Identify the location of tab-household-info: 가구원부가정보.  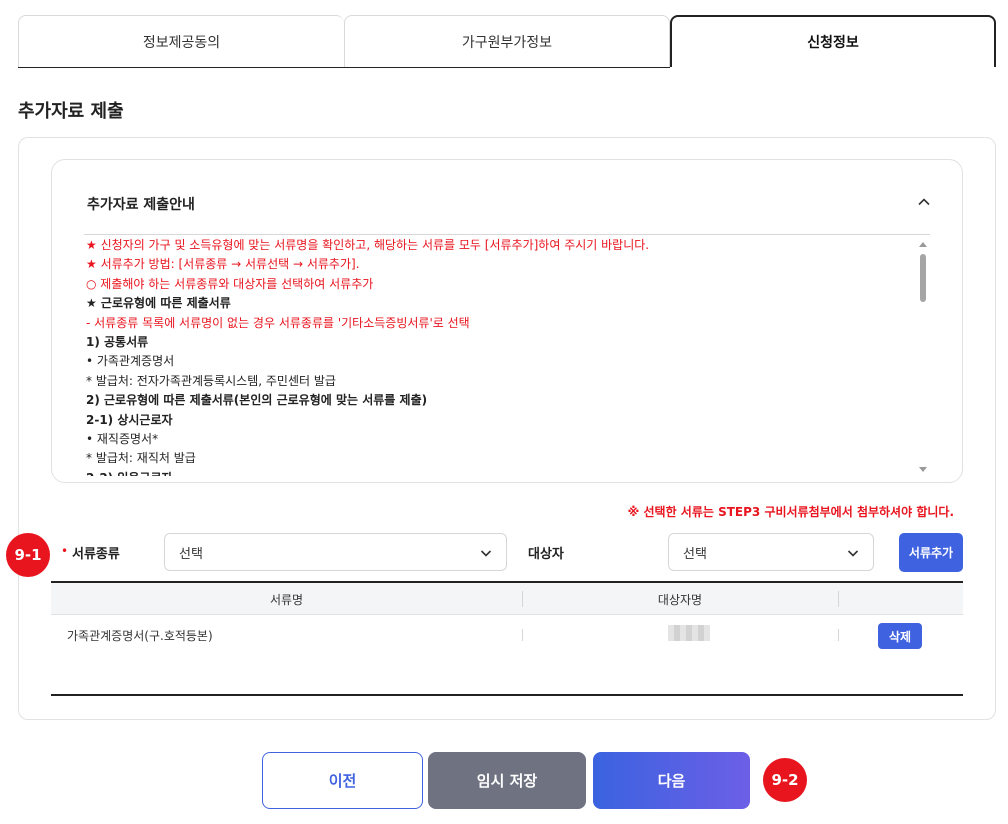
(507, 41).